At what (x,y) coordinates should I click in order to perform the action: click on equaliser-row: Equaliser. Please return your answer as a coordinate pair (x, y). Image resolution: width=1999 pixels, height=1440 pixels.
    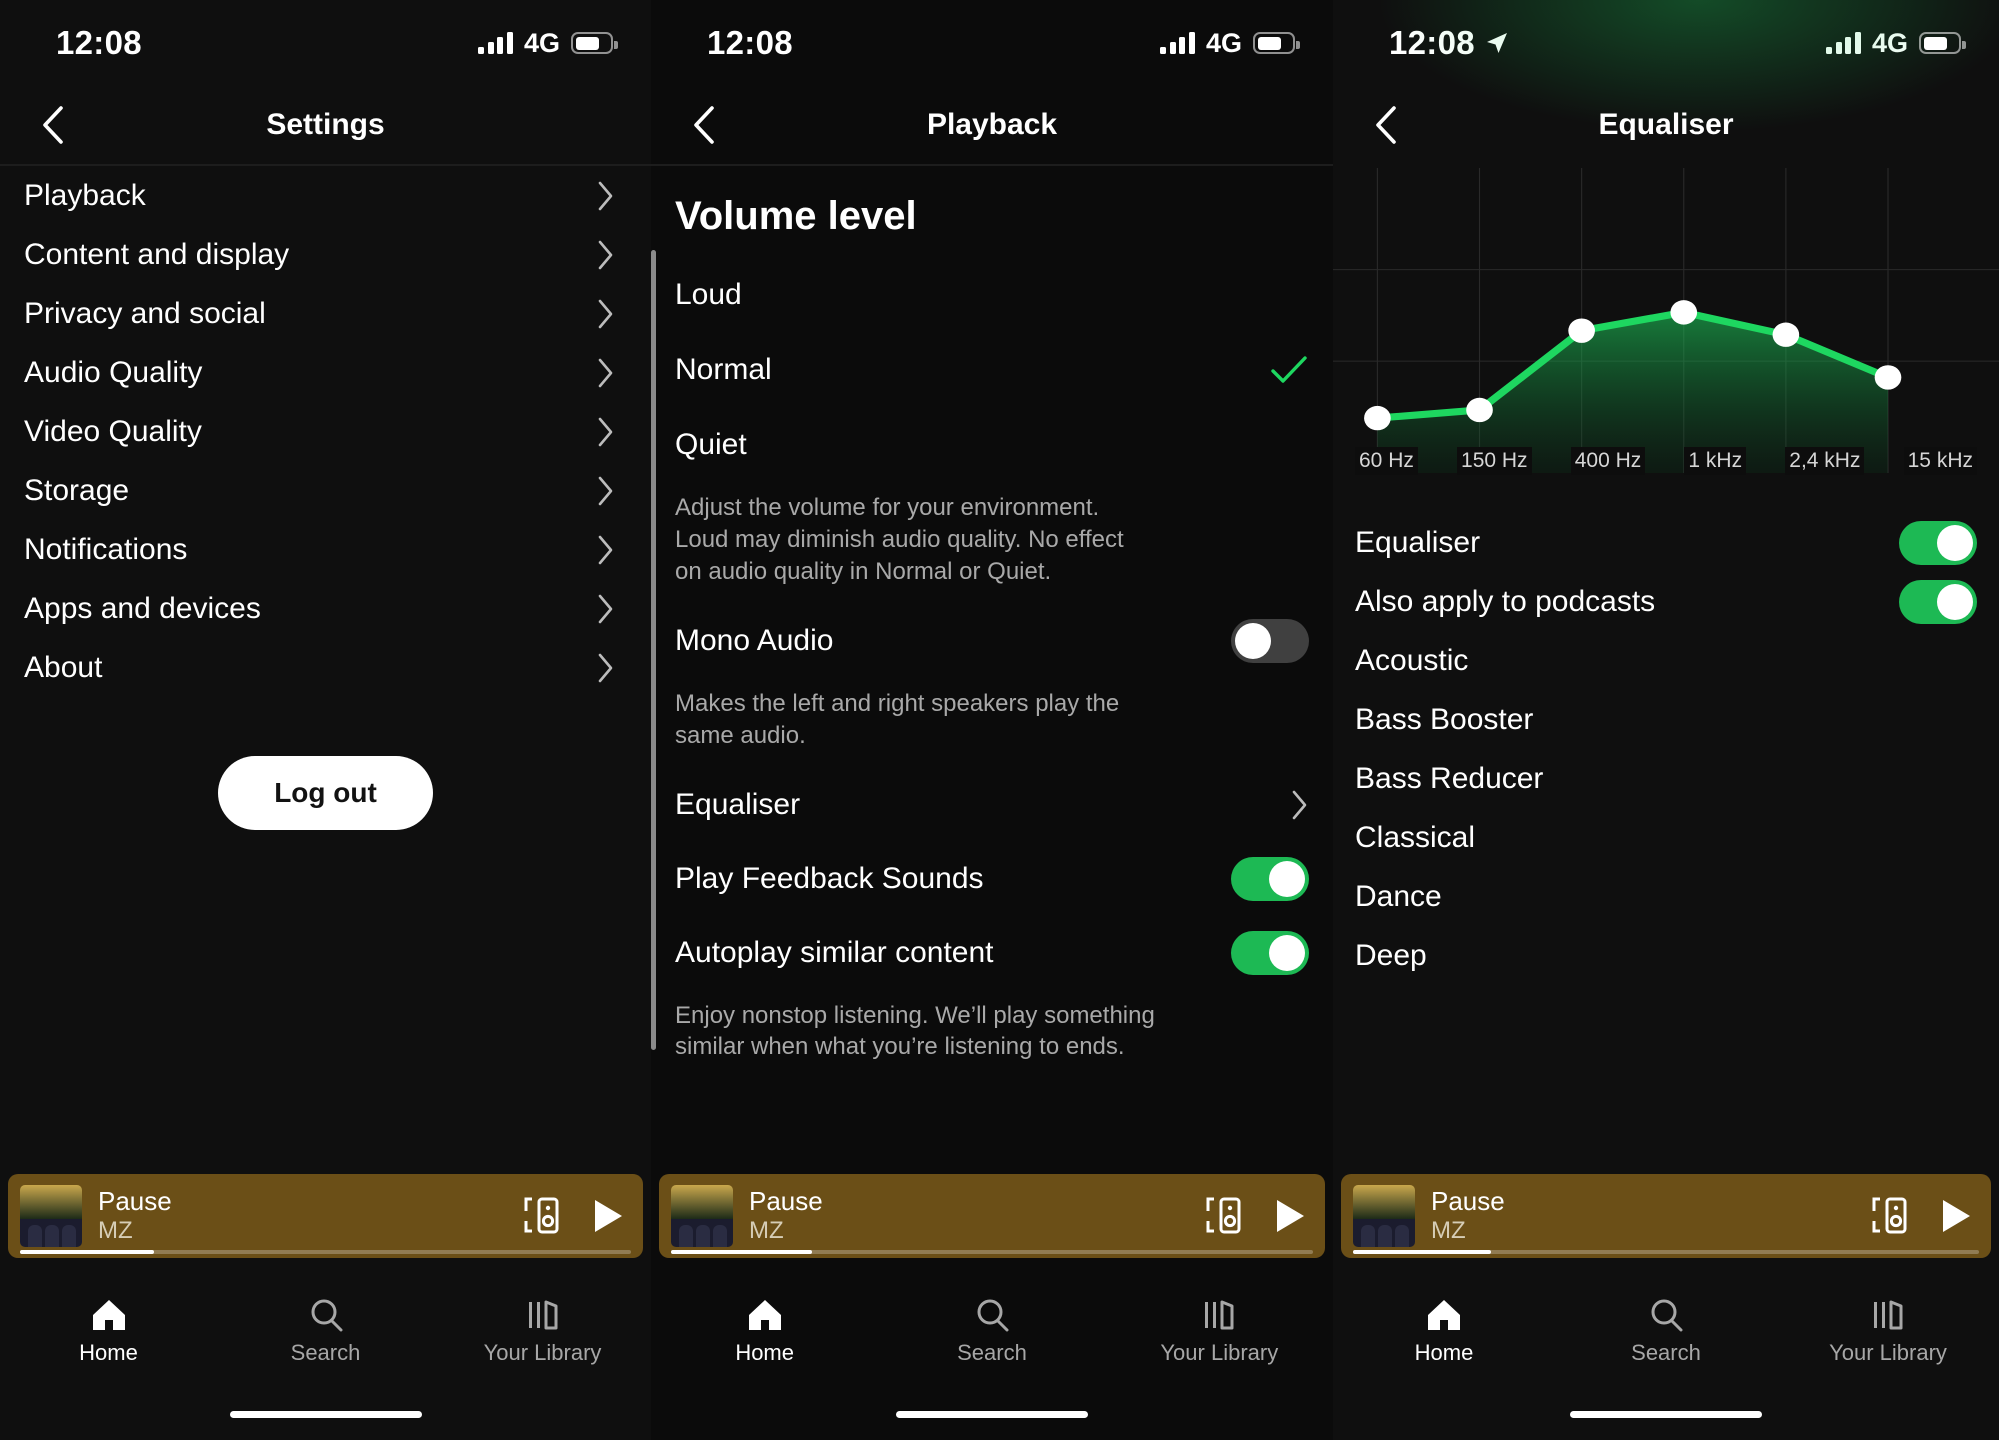
    Looking at the image, I should click on (992, 805).